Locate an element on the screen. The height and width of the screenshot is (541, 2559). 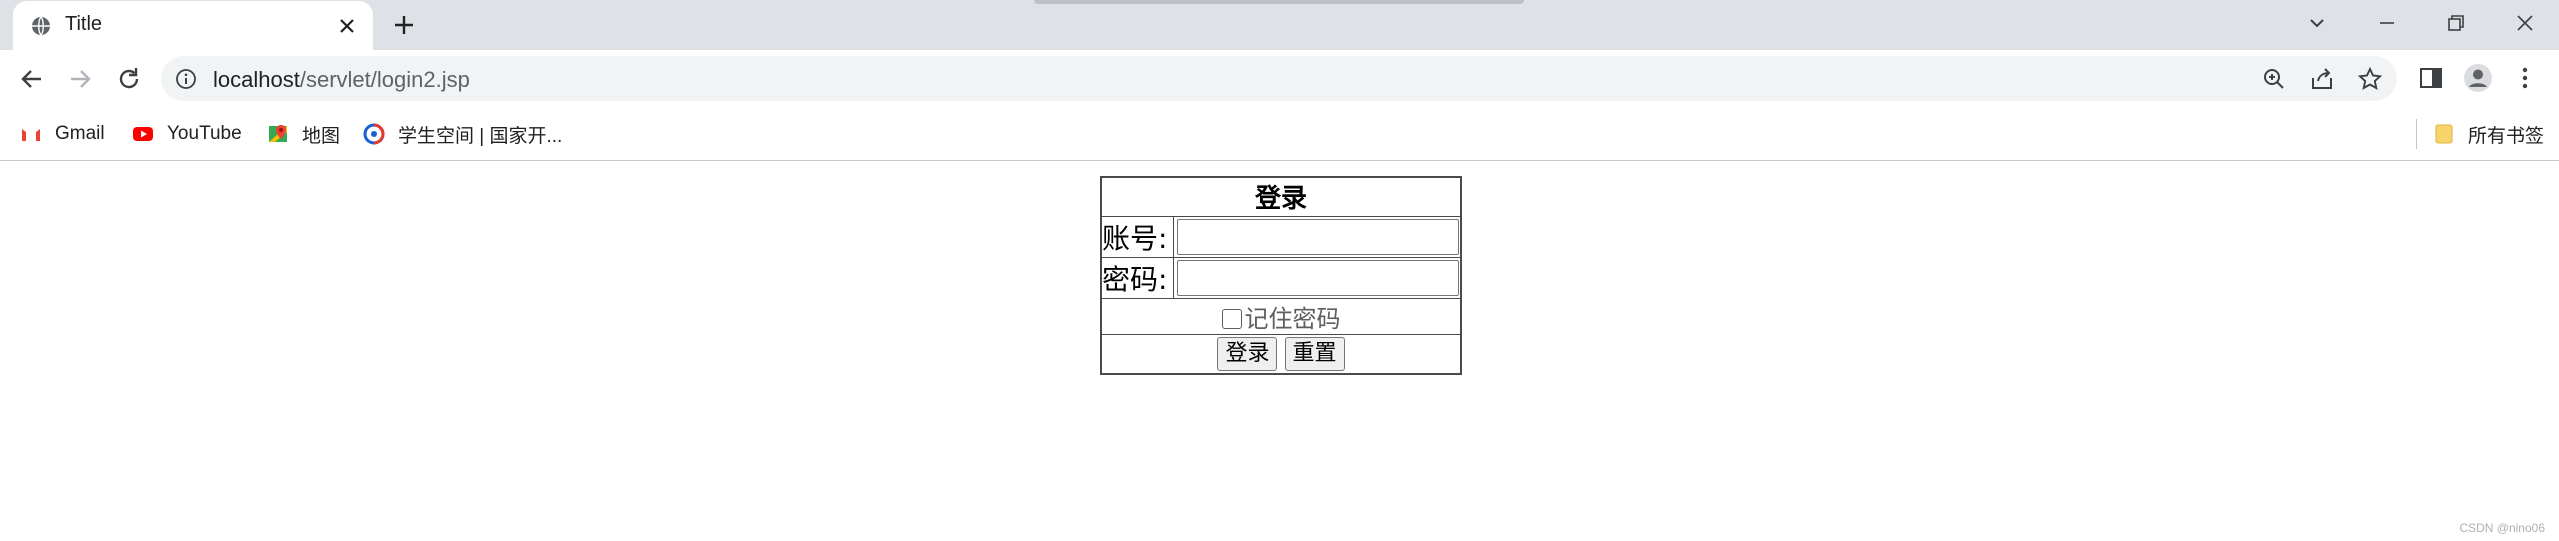
reset-button: 重置 is located at coordinates (1314, 353).